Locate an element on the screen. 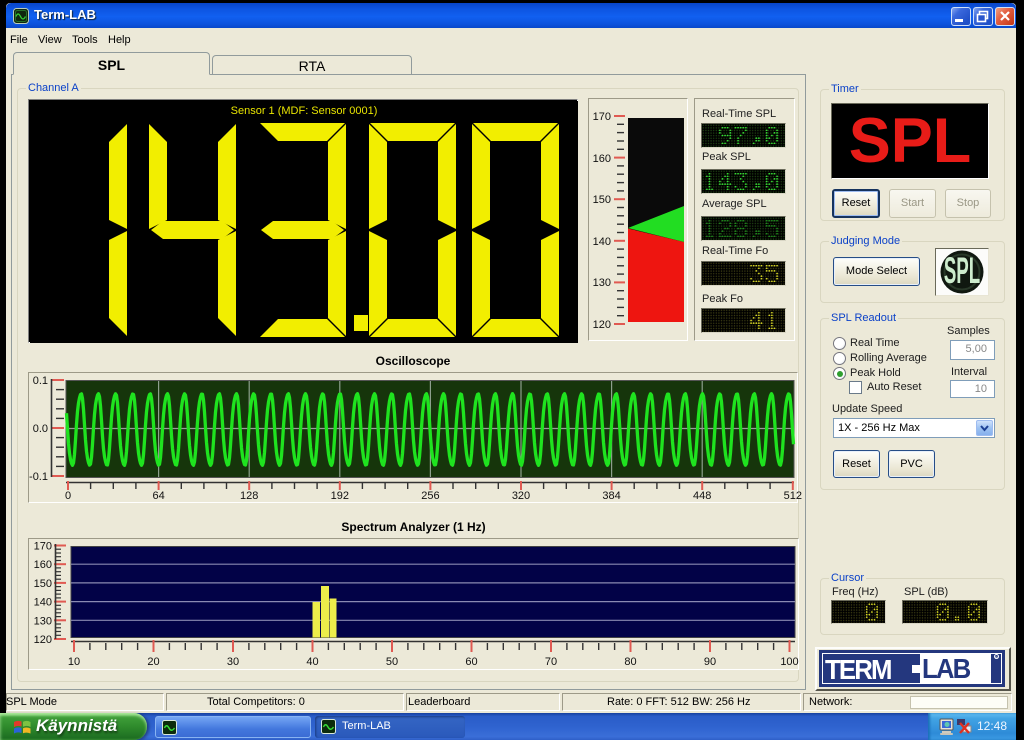 Image resolution: width=1024 pixels, height=740 pixels. svg-text: 20 is located at coordinates (153, 662).